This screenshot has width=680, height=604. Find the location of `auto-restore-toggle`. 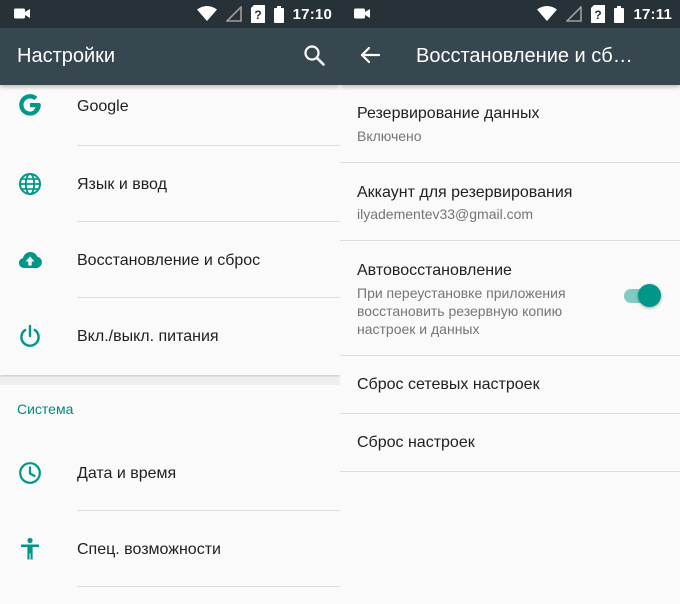

auto-restore-toggle is located at coordinates (643, 295).